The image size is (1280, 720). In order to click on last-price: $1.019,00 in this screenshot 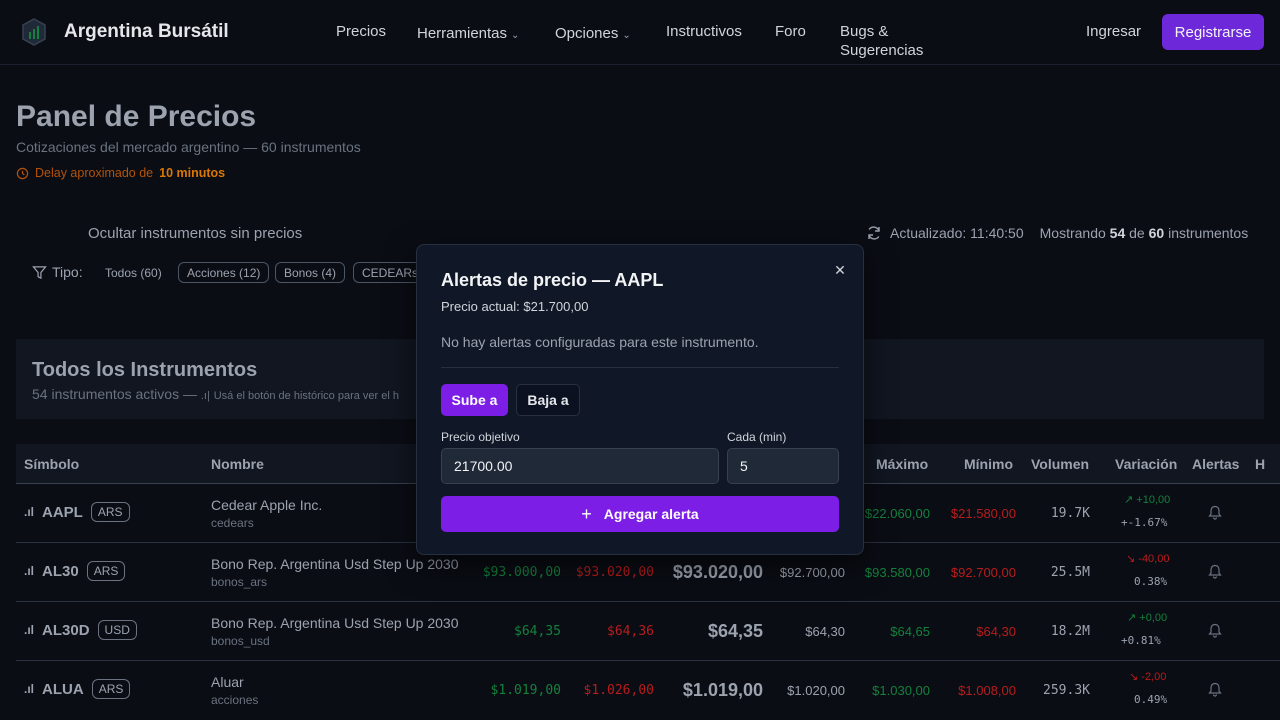, I will do `click(722, 690)`.